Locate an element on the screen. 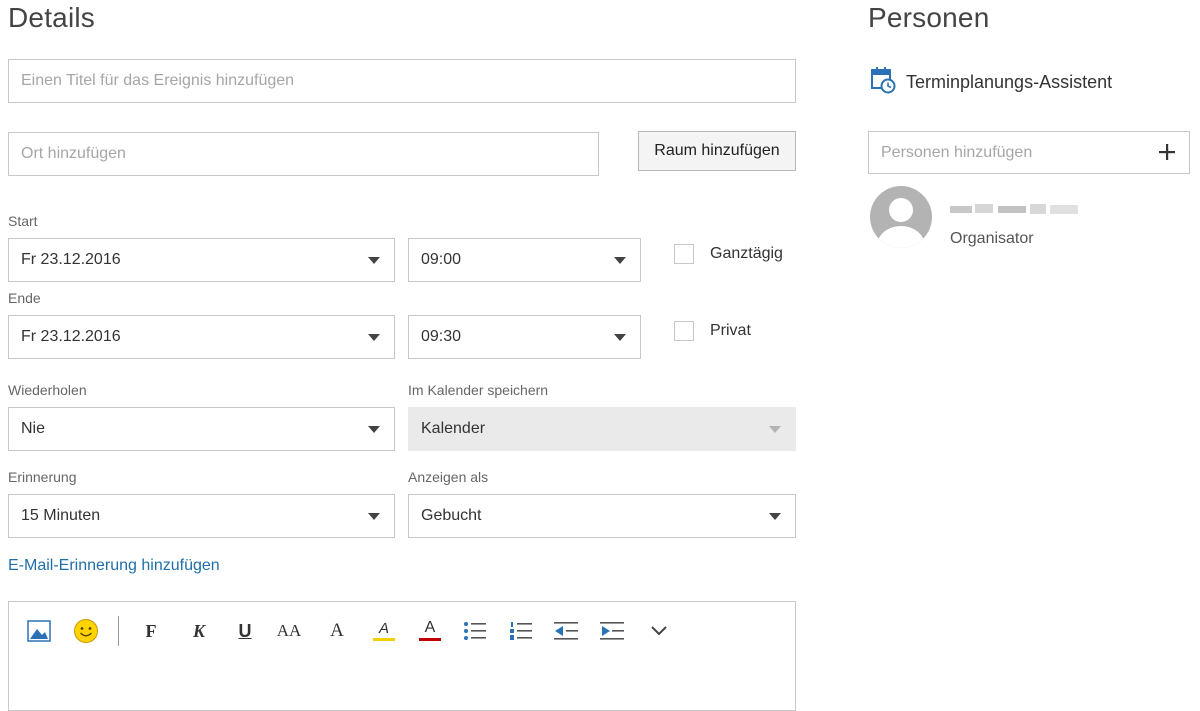 This screenshot has width=1200, height=711. emoji-icon is located at coordinates (86, 631).